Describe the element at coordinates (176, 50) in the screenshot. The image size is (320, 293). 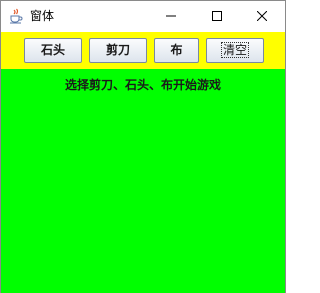
I see `paper-button: 布` at that location.